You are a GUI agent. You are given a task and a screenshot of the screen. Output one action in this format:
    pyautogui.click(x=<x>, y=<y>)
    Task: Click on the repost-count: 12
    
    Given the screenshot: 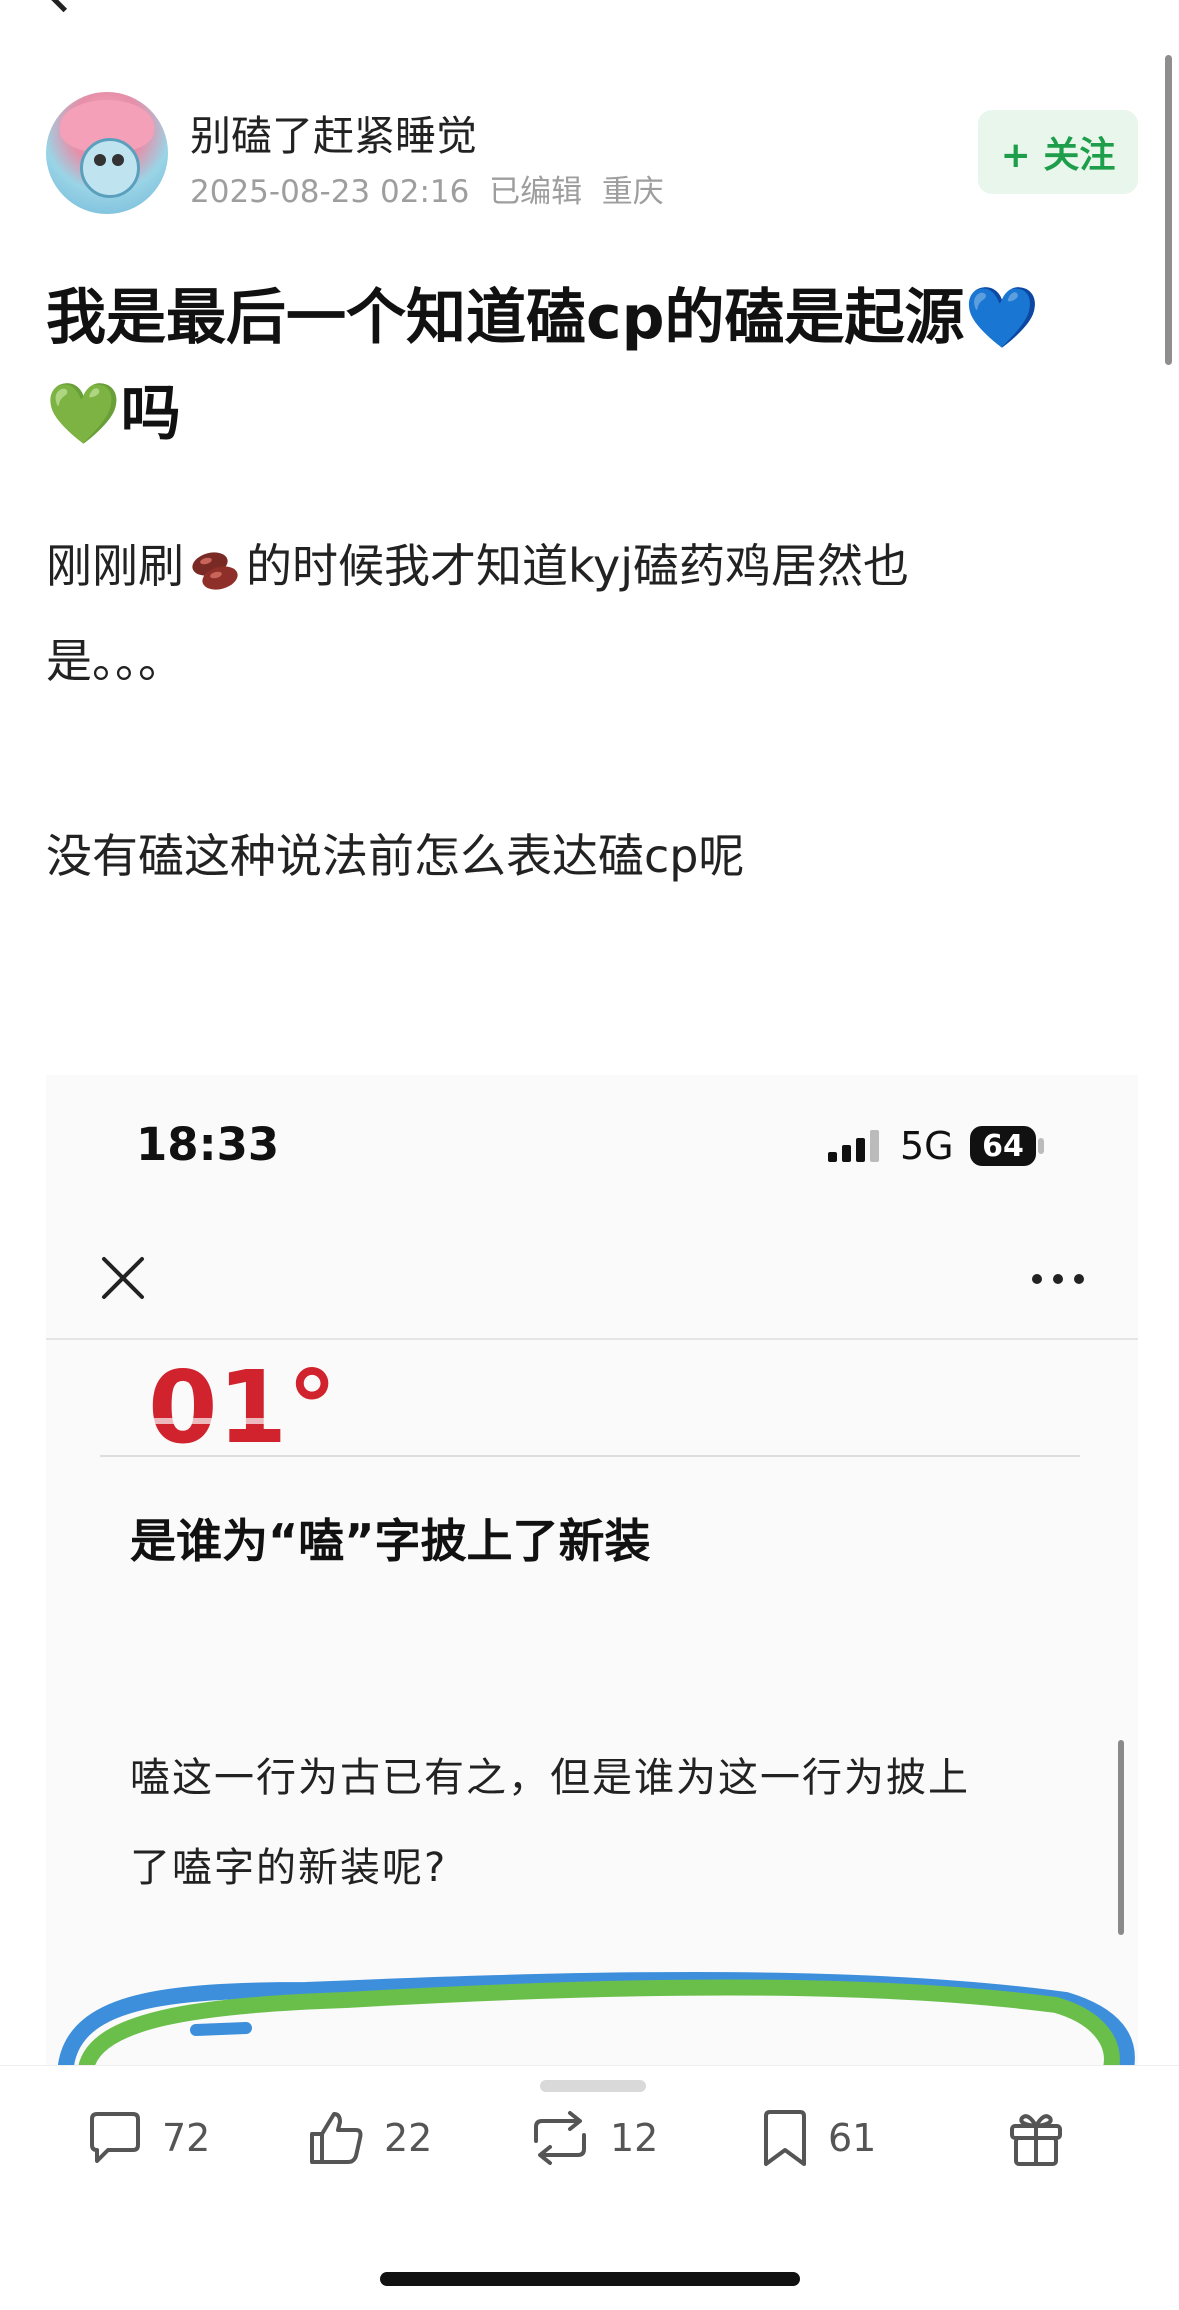 What is the action you would take?
    pyautogui.click(x=634, y=2138)
    